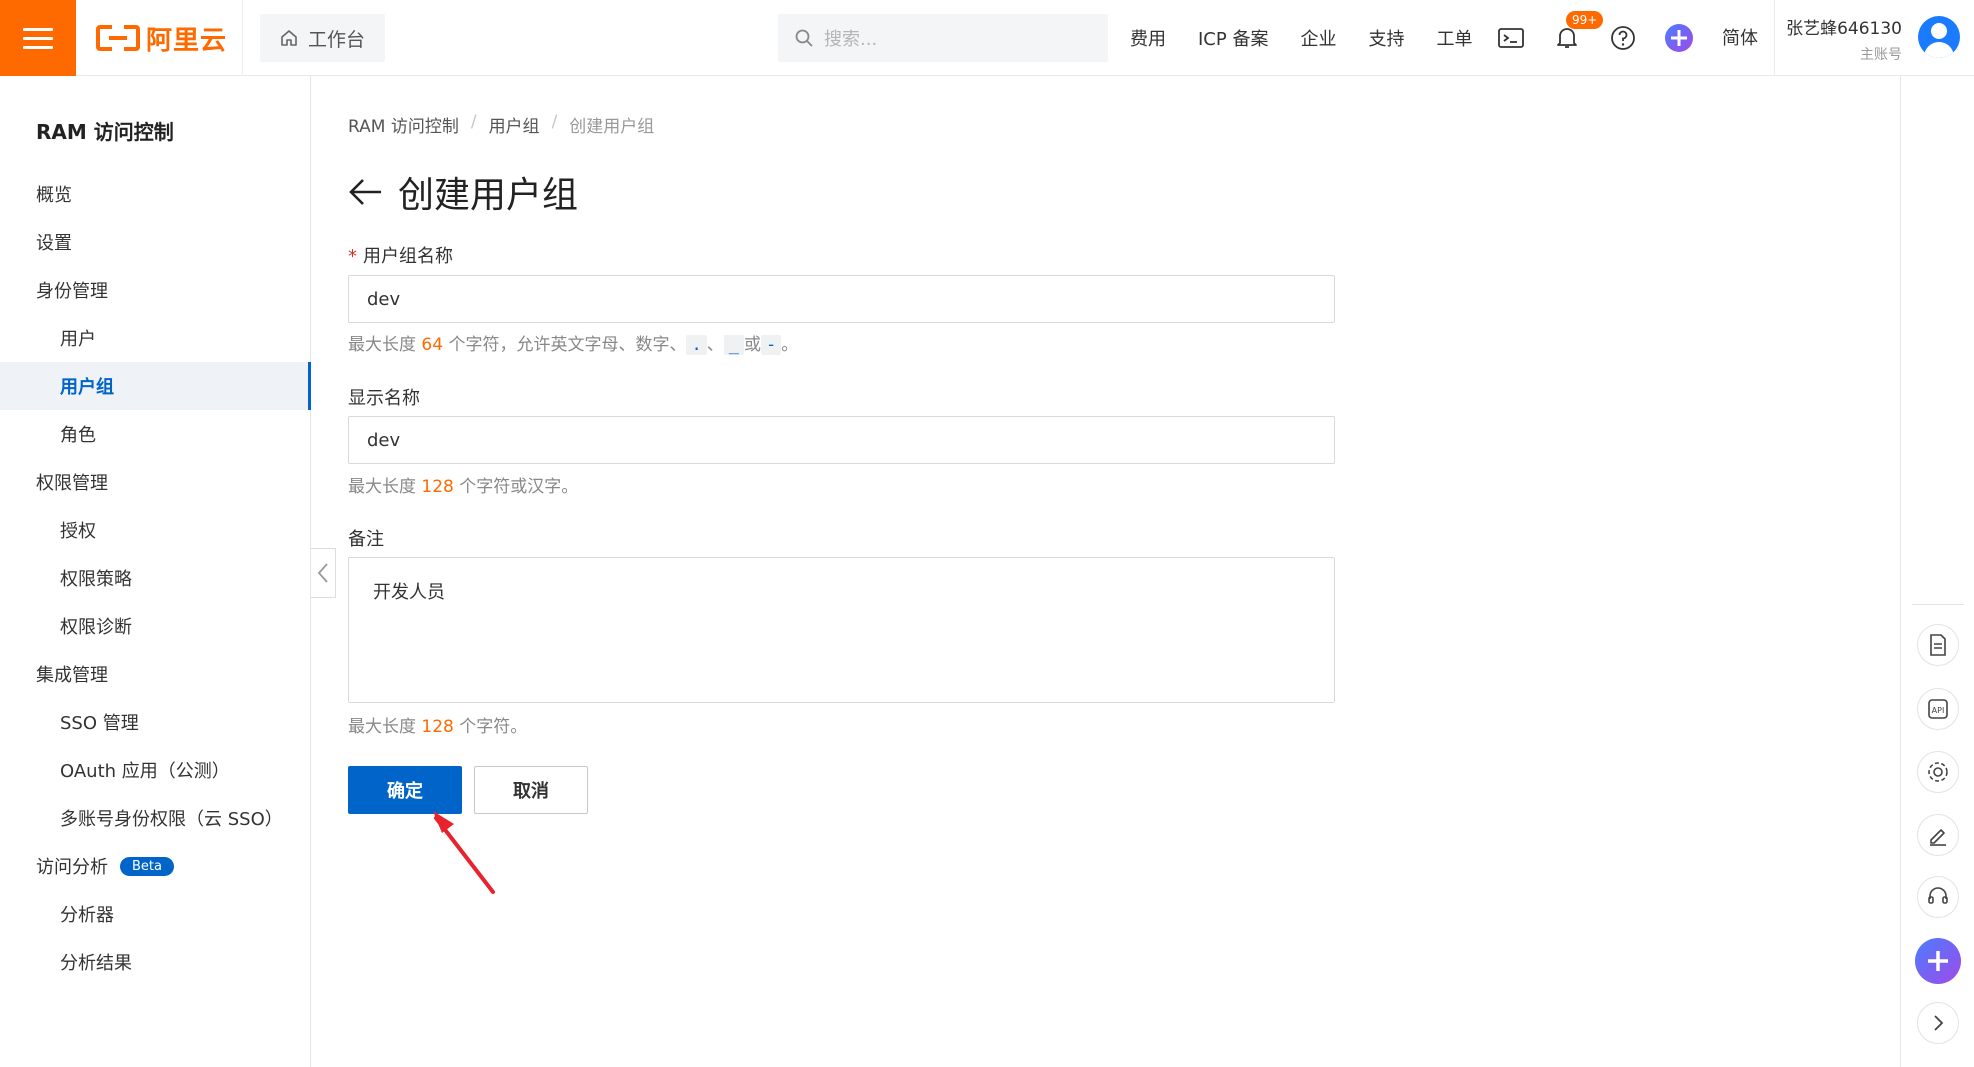  I want to click on sidebar-title: RAM 访问控制, so click(105, 132).